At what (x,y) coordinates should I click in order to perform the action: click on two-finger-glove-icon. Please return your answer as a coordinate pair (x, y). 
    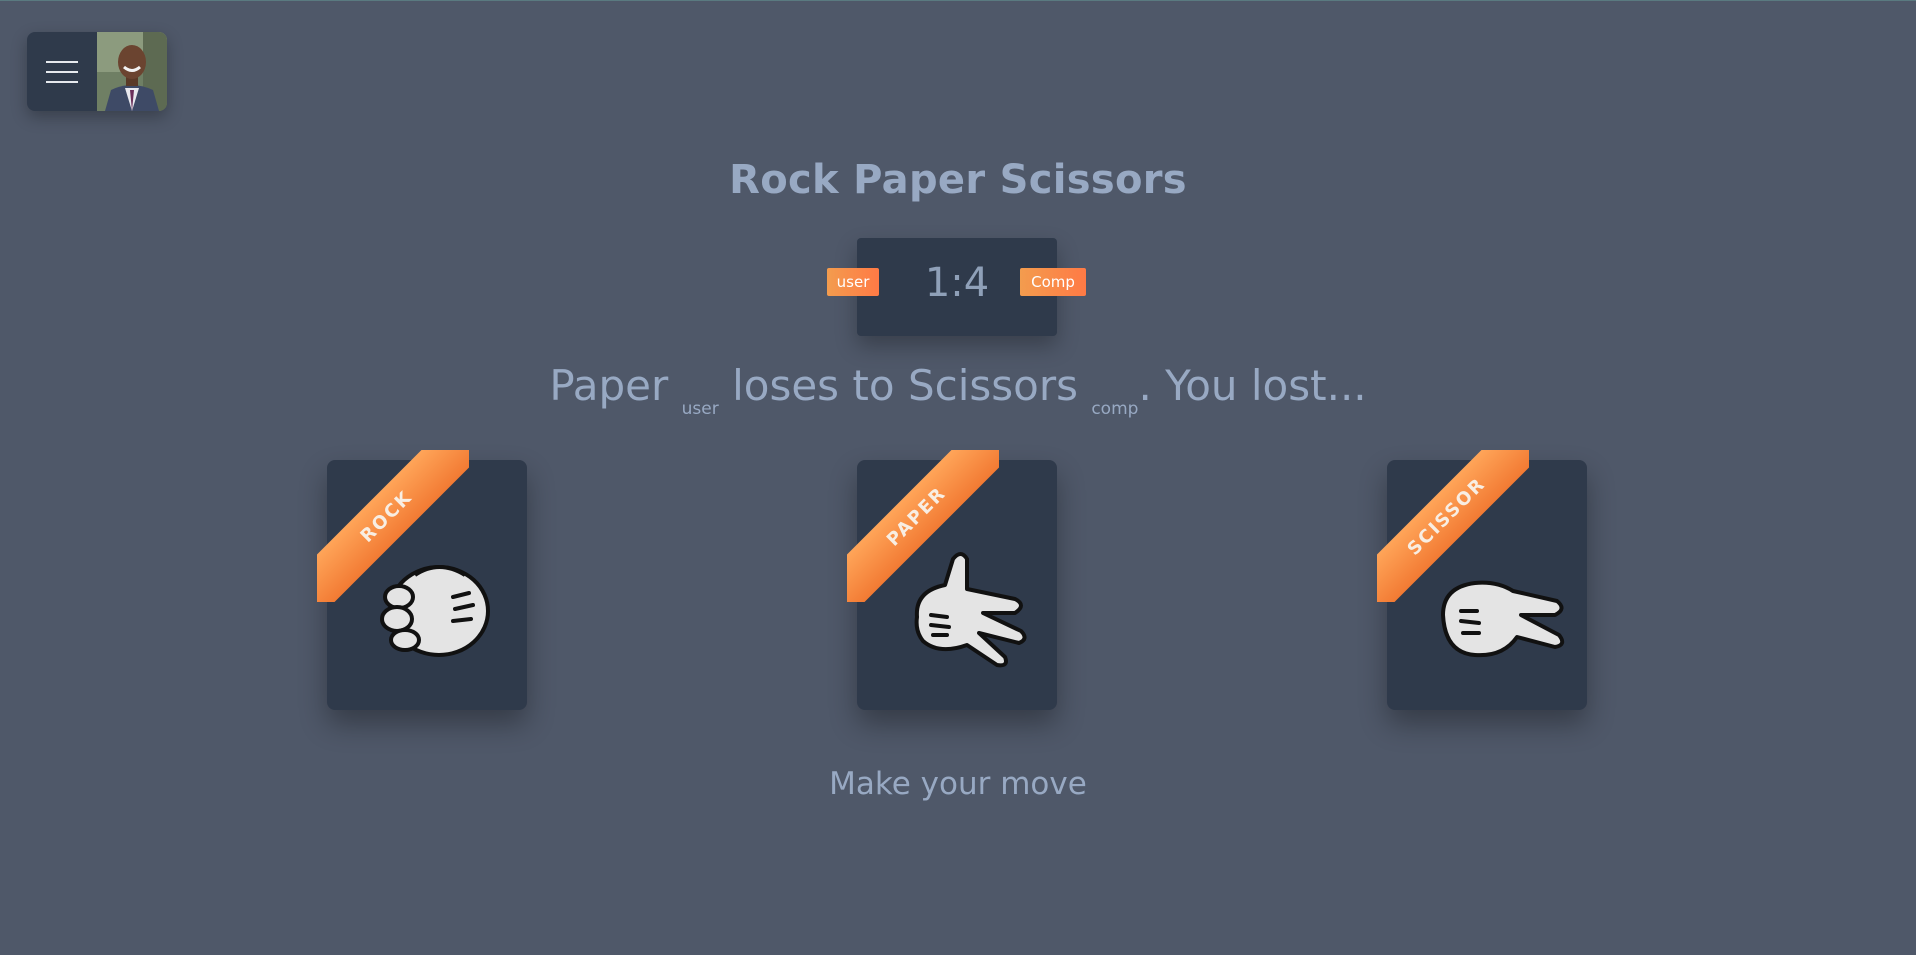
    Looking at the image, I should click on (1503, 619).